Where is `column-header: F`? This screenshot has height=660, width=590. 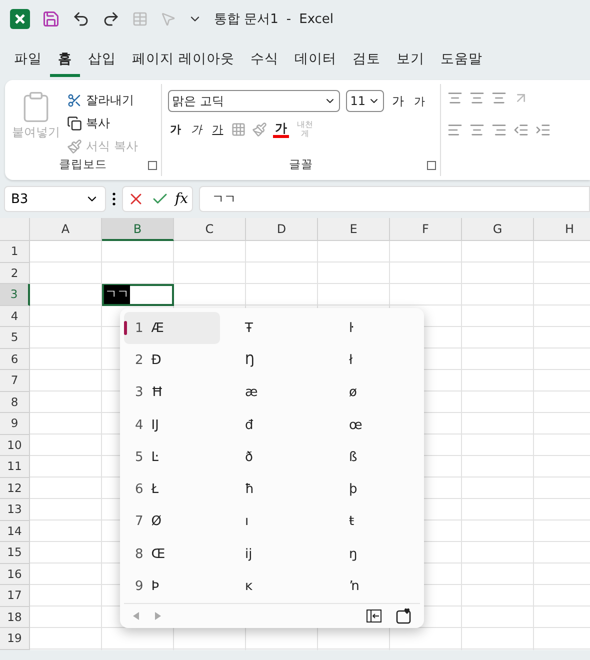
column-header: F is located at coordinates (426, 229).